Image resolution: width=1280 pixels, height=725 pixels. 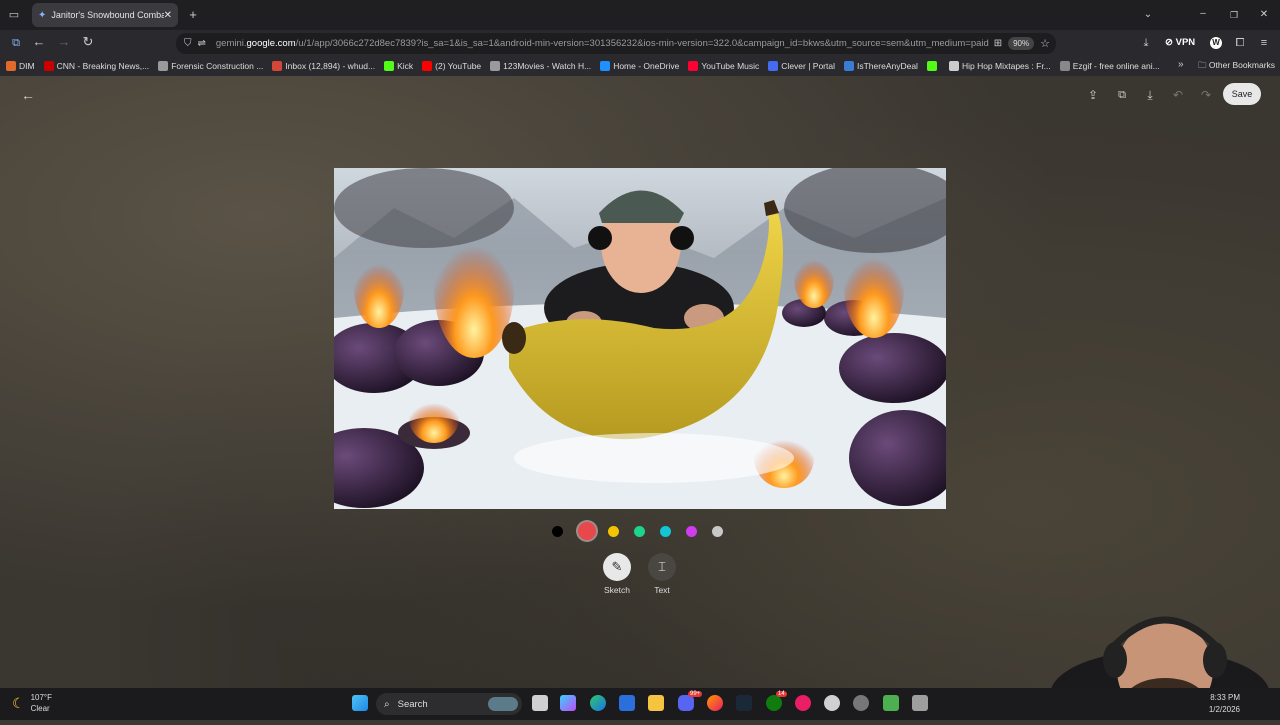 What do you see at coordinates (1181, 64) in the screenshot?
I see `bookmarks-overflow-icon: »` at bounding box center [1181, 64].